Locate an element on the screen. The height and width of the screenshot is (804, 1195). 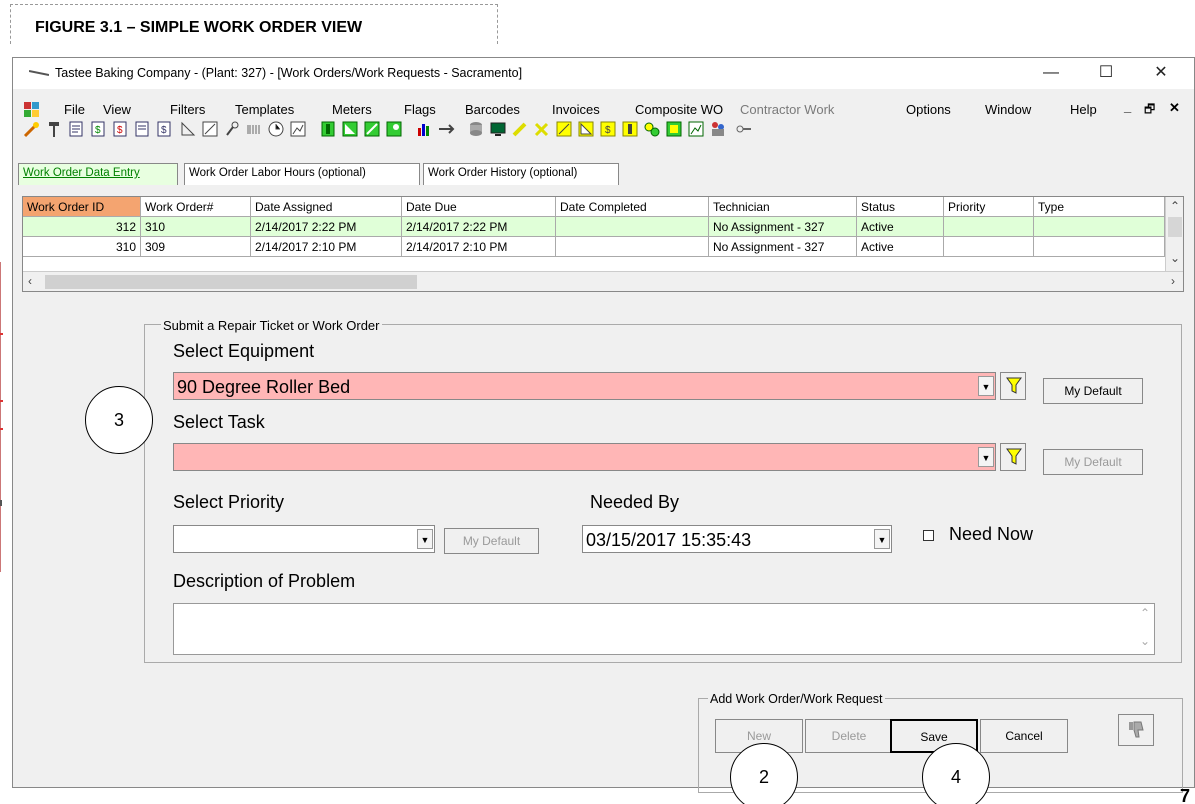
ruler-icon is located at coordinates (188, 129).